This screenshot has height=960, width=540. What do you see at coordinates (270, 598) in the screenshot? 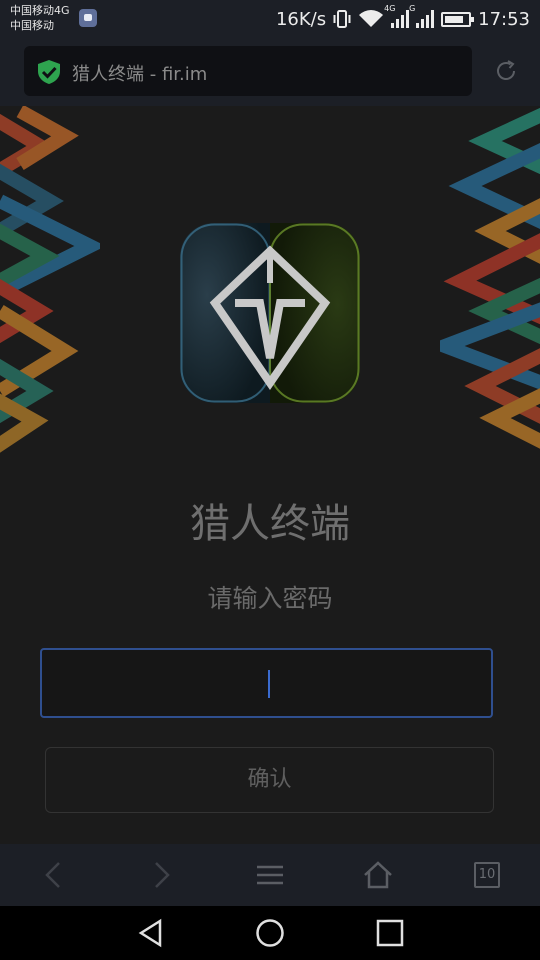
I see `password-prompt: 请输入密码` at bounding box center [270, 598].